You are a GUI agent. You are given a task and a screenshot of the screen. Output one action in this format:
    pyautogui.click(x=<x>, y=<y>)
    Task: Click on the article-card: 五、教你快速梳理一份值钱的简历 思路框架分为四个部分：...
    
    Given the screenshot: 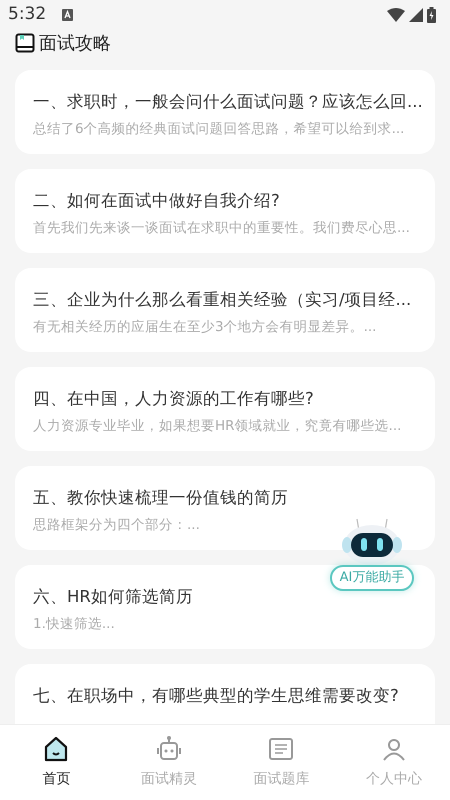 What is the action you would take?
    pyautogui.click(x=225, y=508)
    